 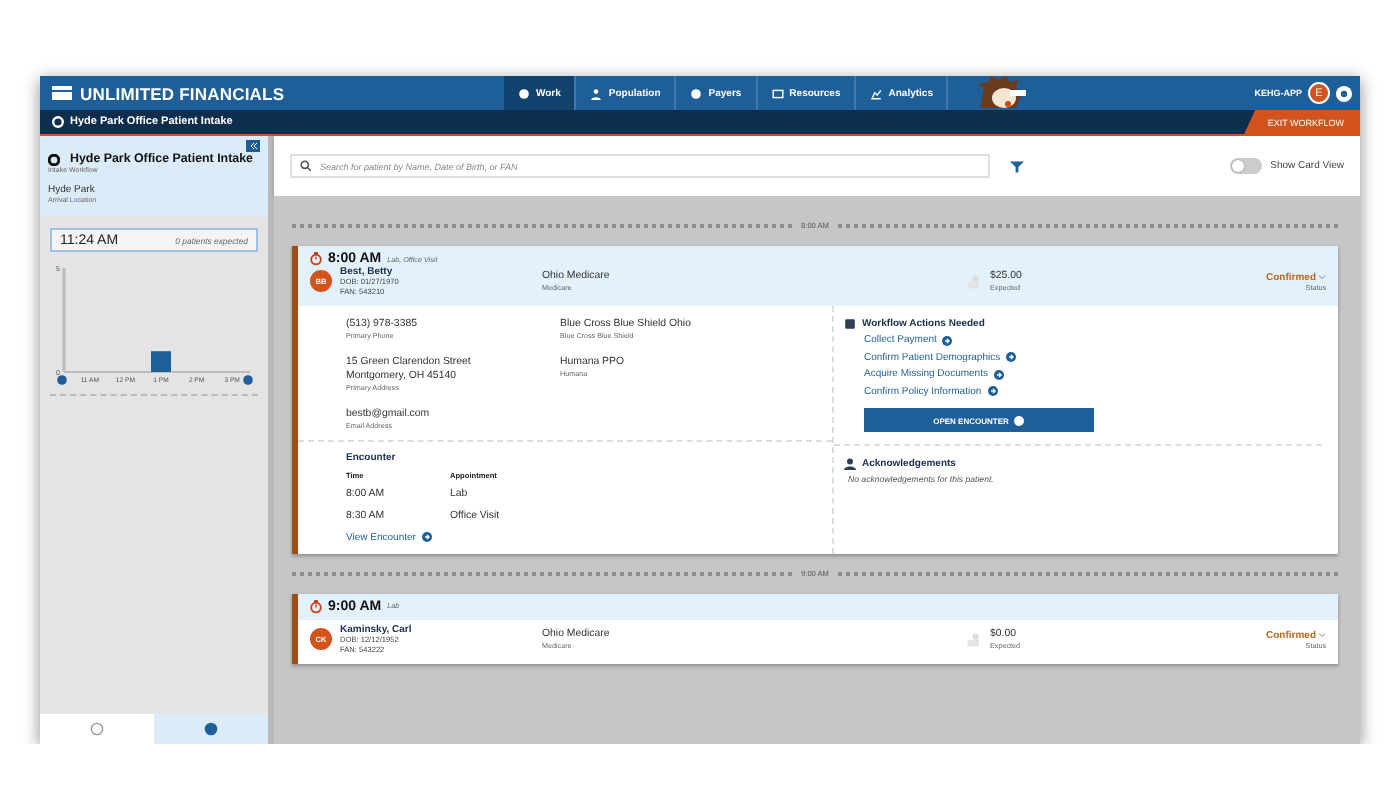 I want to click on clock-icon, so click(x=97, y=729).